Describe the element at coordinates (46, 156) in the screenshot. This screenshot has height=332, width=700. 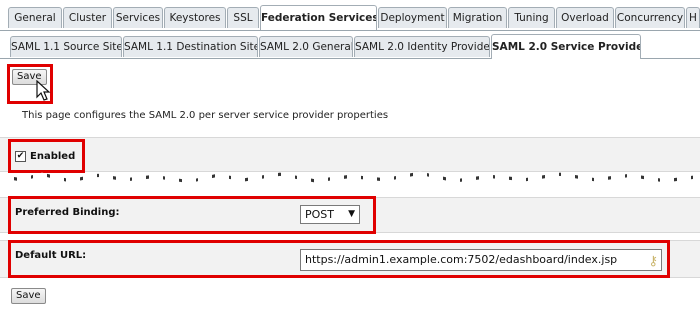
I see `highlight-enabled` at that location.